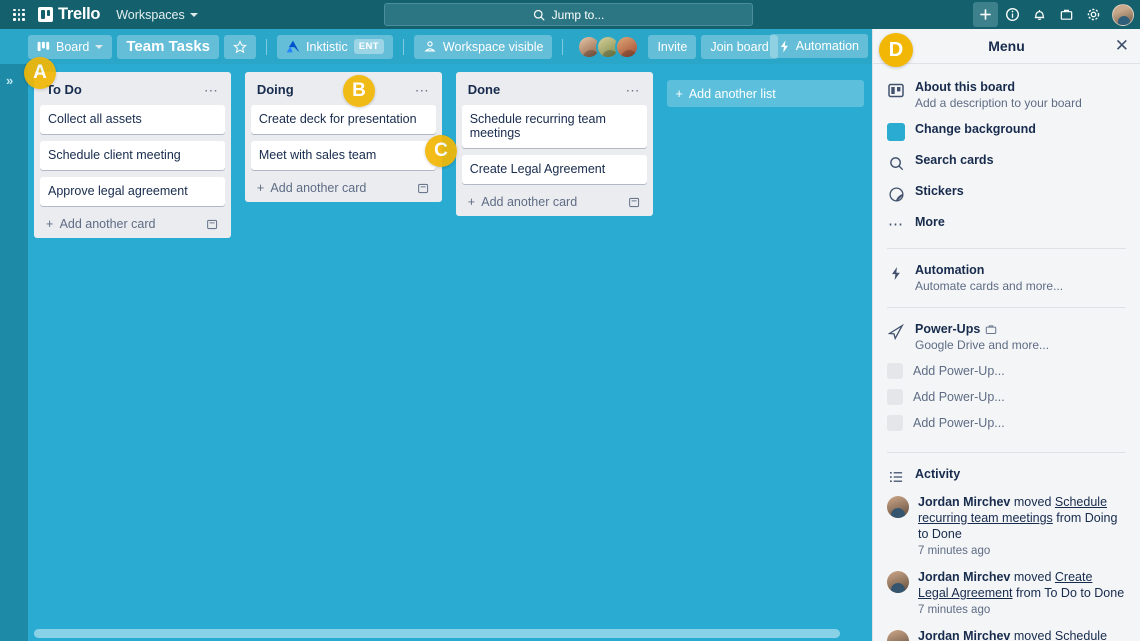  I want to click on rocket-icon, so click(896, 332).